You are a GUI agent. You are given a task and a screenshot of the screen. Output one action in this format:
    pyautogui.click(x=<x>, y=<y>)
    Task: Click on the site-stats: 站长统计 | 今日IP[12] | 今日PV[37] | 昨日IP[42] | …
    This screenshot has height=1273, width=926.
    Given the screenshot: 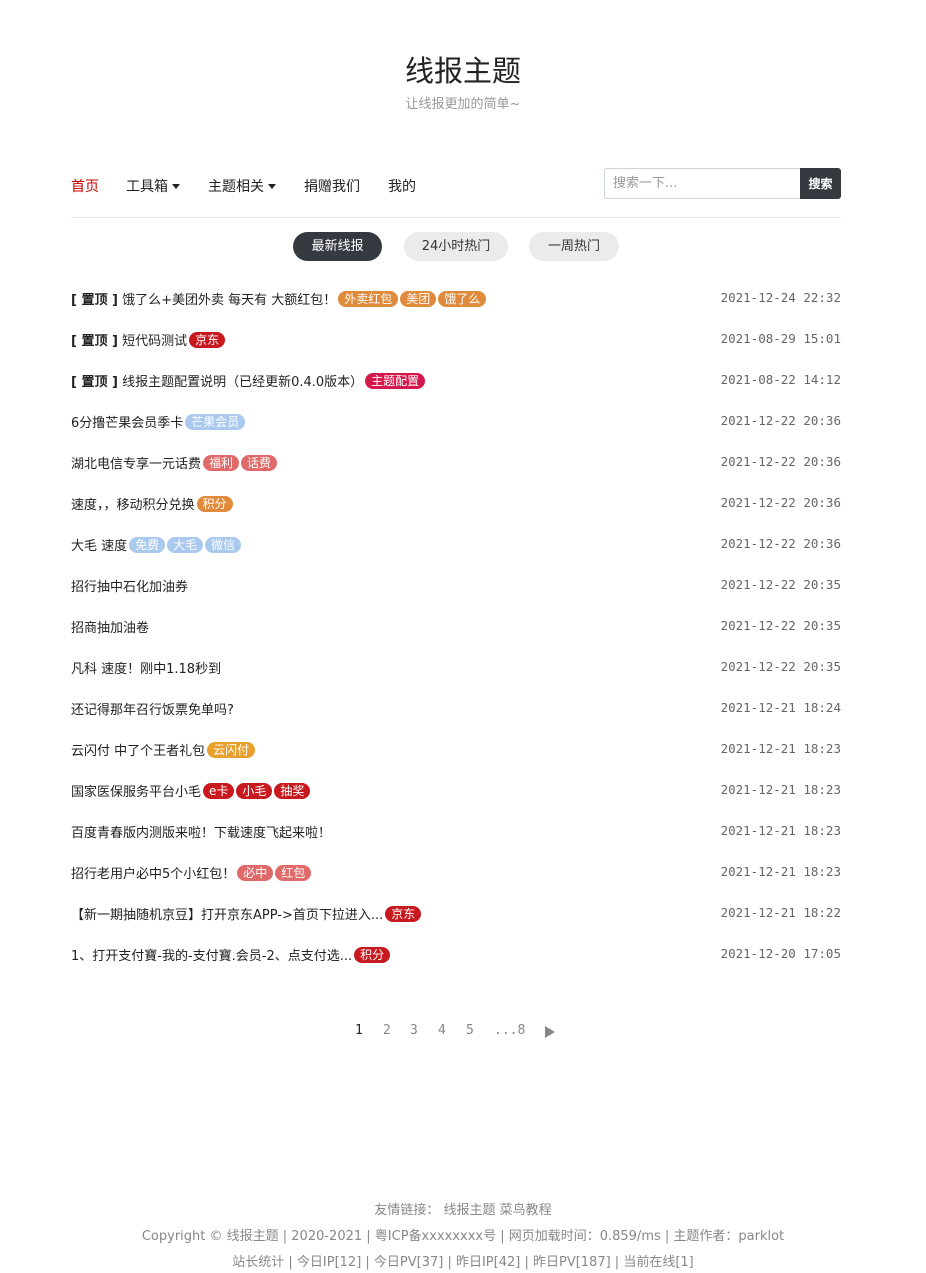 What is the action you would take?
    pyautogui.click(x=463, y=1262)
    